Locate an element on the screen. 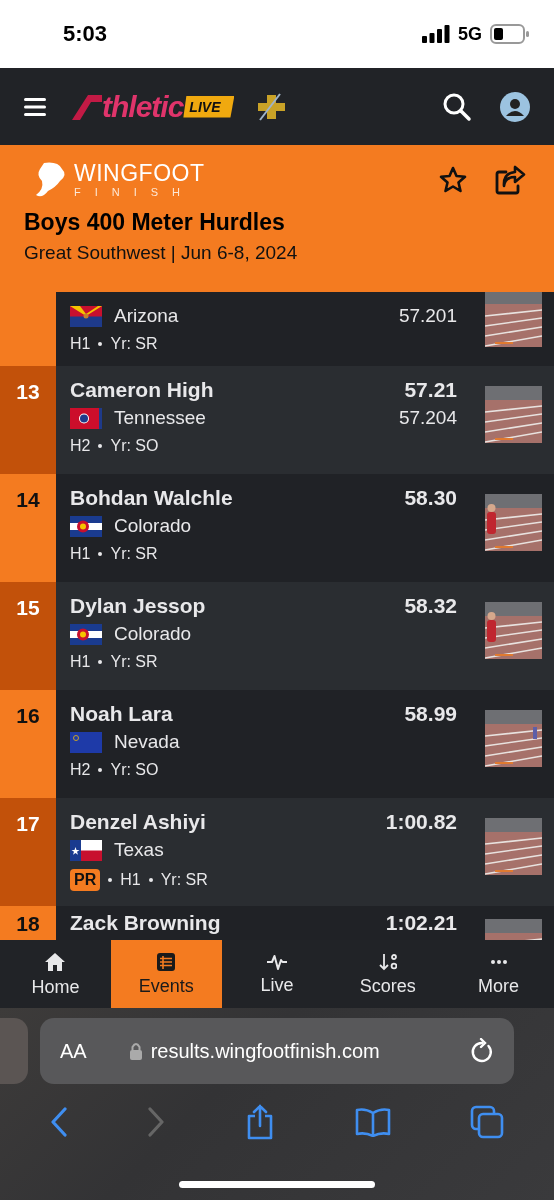 The height and width of the screenshot is (1200, 554). network-label: 5G is located at coordinates (470, 34).